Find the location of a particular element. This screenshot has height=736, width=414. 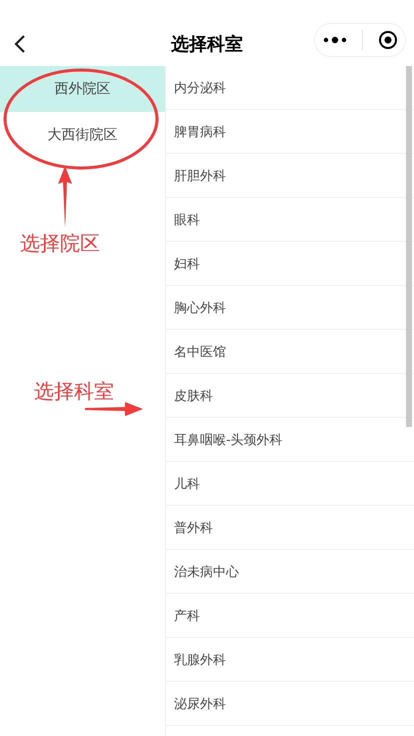

back-icon is located at coordinates (20, 44).